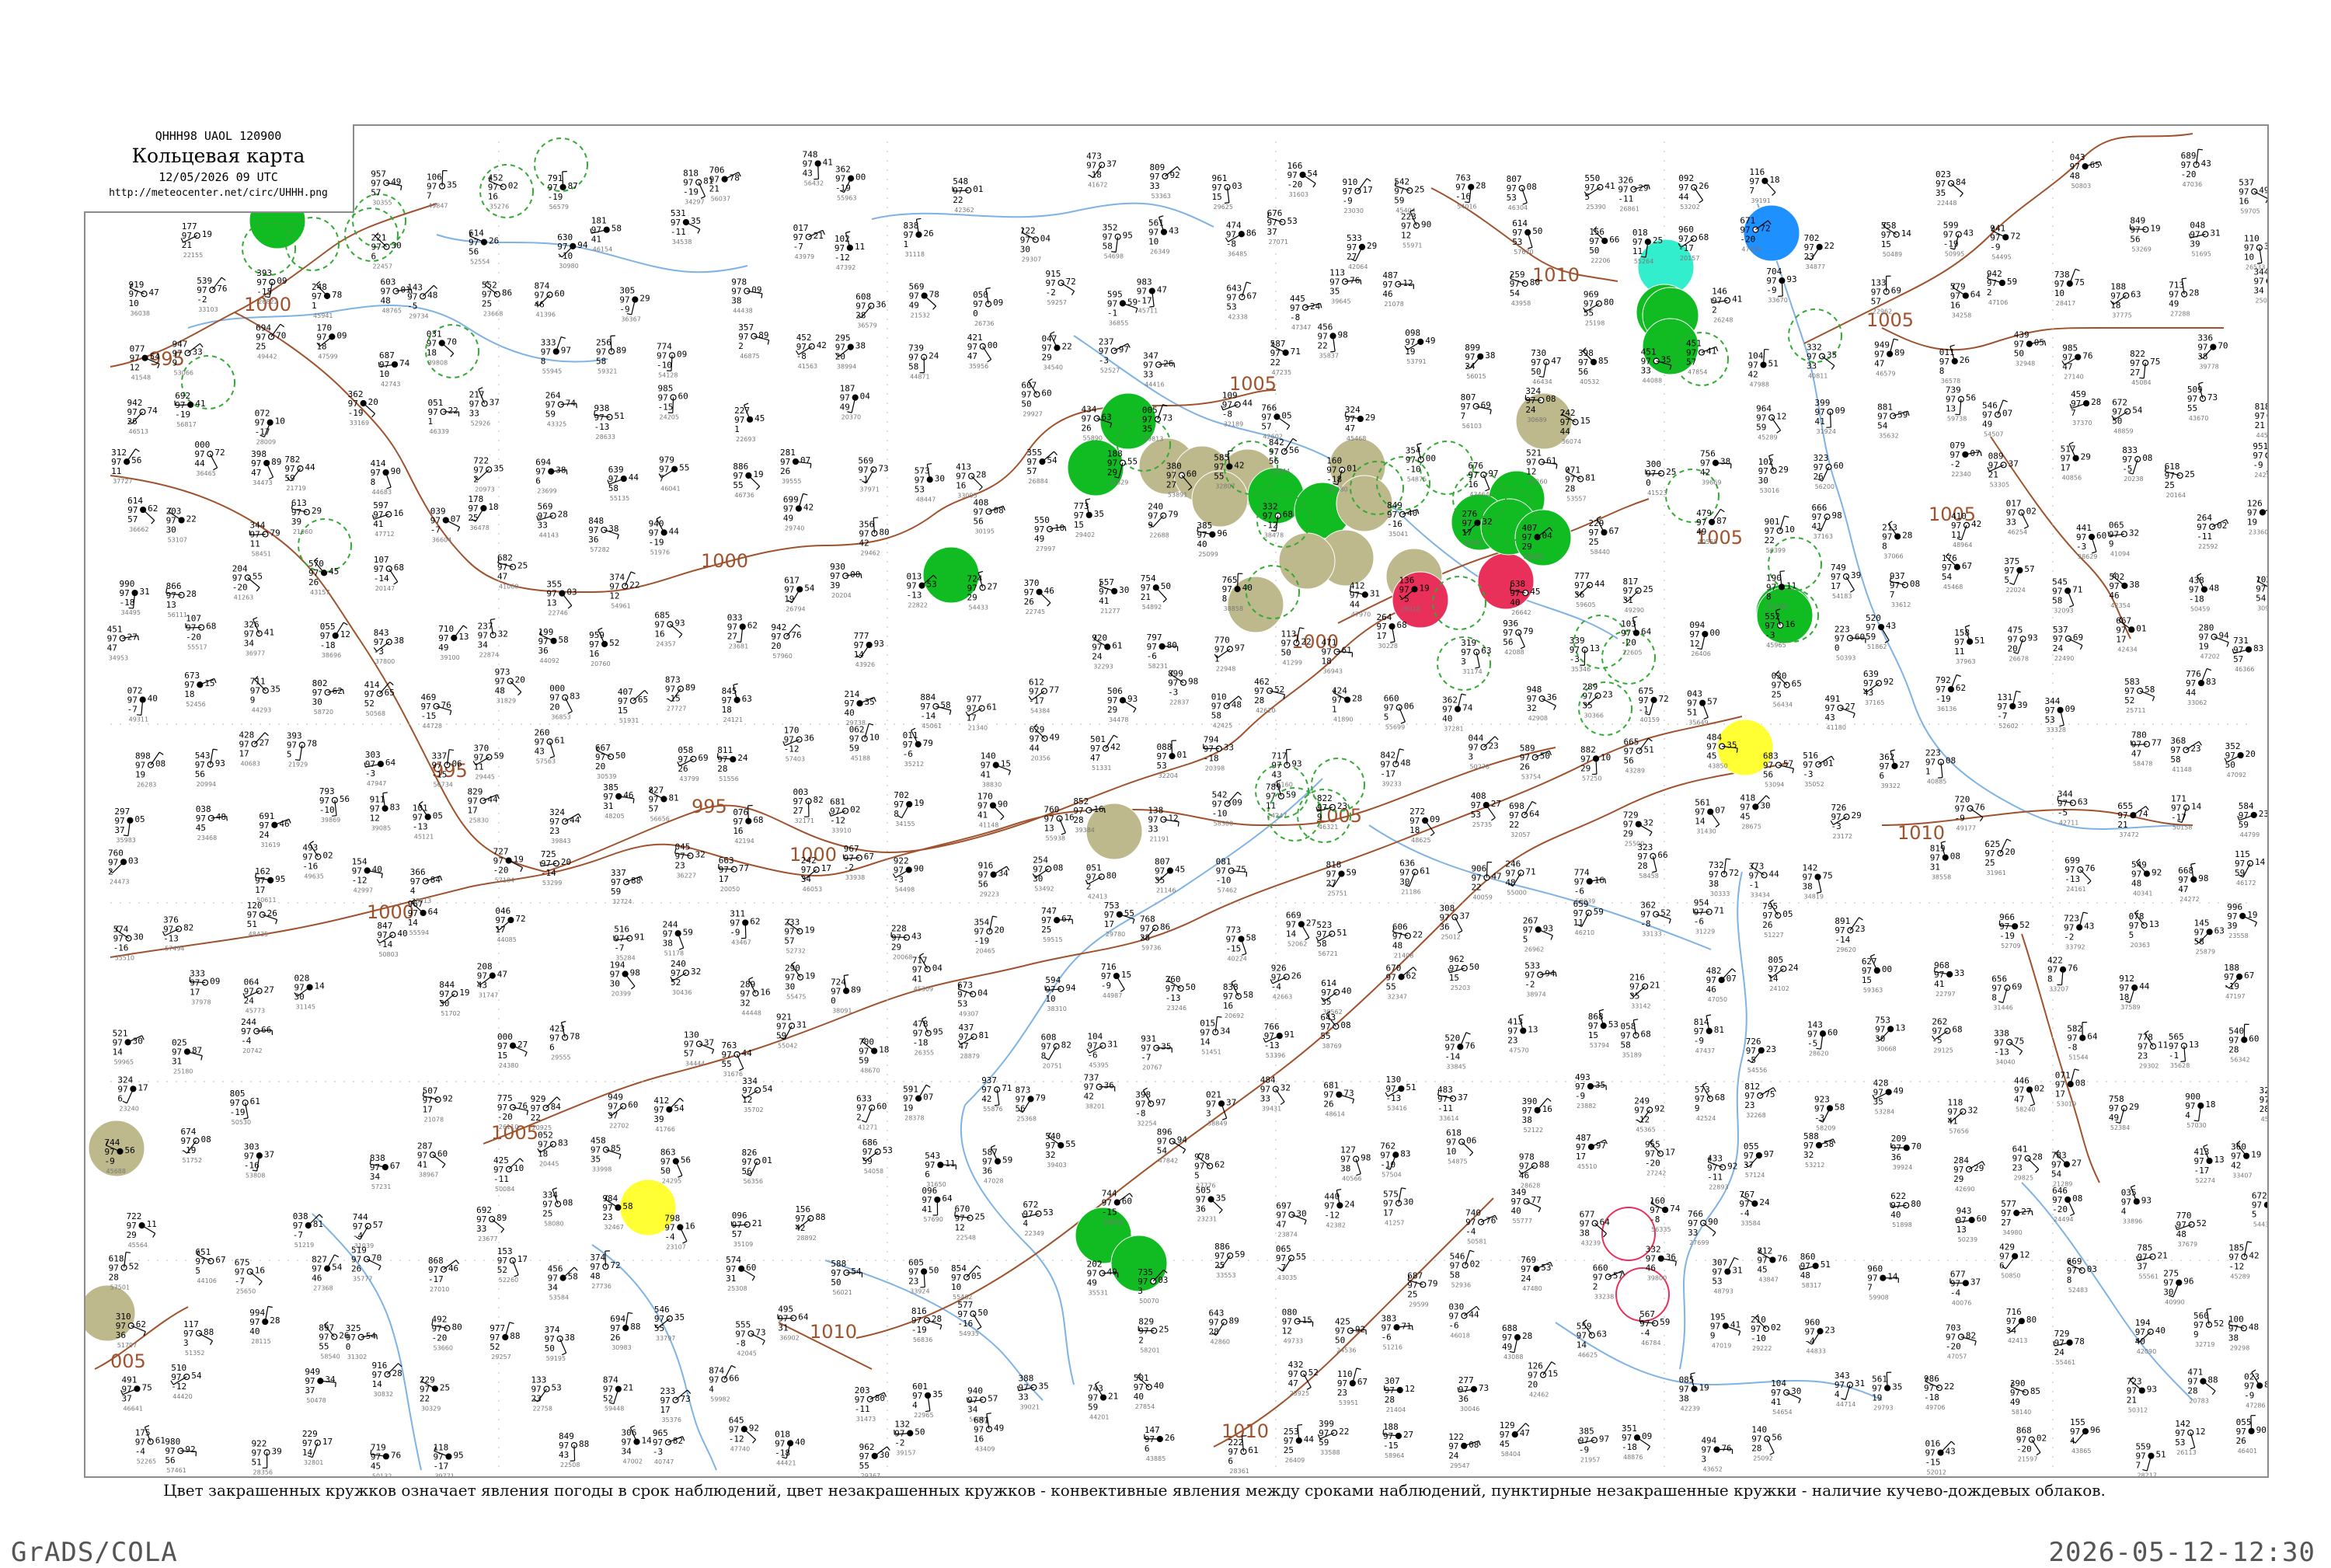 This screenshot has width=2331, height=1568. Describe the element at coordinates (835, 585) in the screenshot. I see `station-dewpoint: 39` at that location.